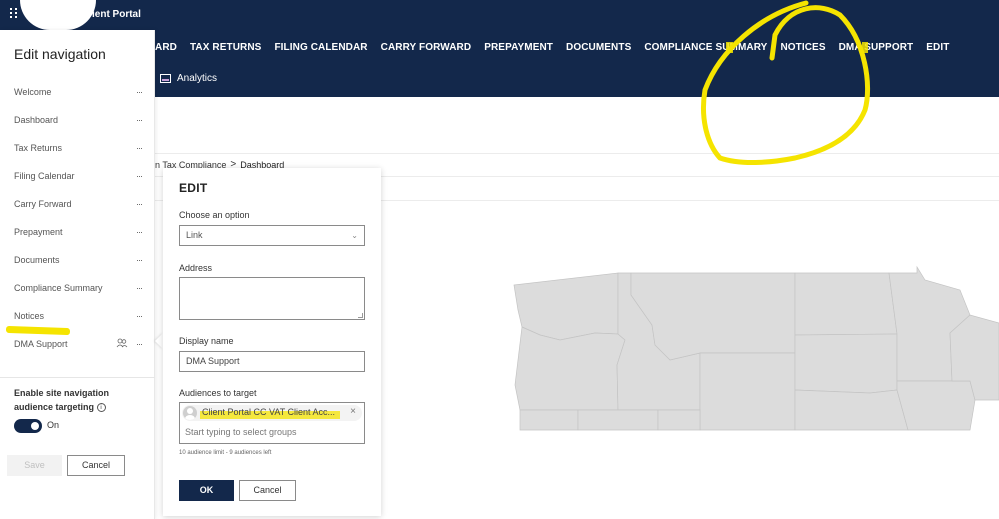  Describe the element at coordinates (190, 413) in the screenshot. I see `group-avatar-icon` at that location.